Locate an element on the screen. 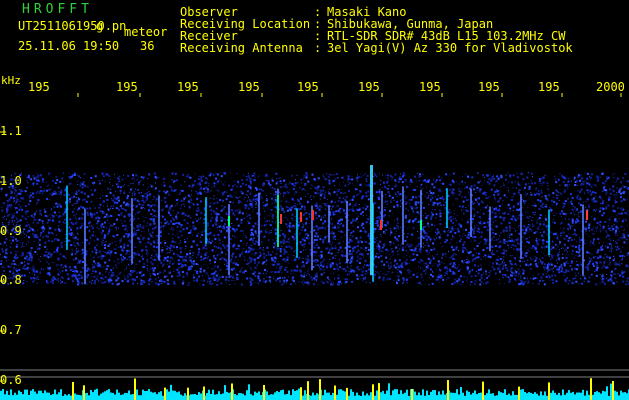 The image size is (629, 400). time-tick: 2000 is located at coordinates (610, 87).